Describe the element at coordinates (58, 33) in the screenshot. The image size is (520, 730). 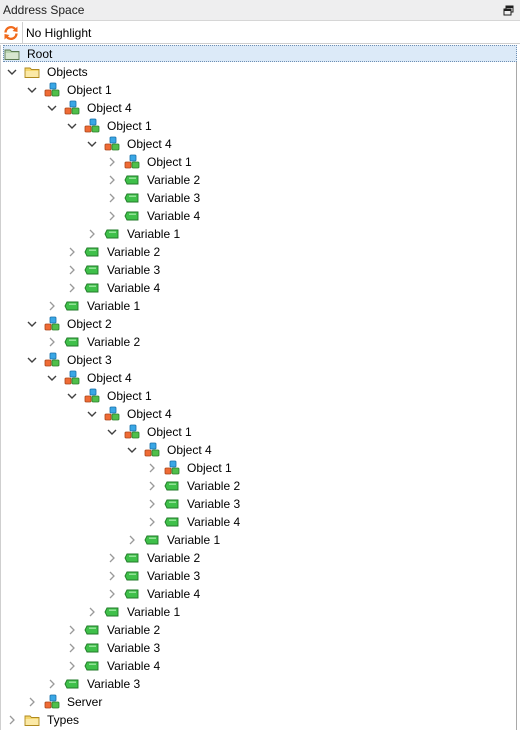
I see `highlight-mode-button: No Highlight` at that location.